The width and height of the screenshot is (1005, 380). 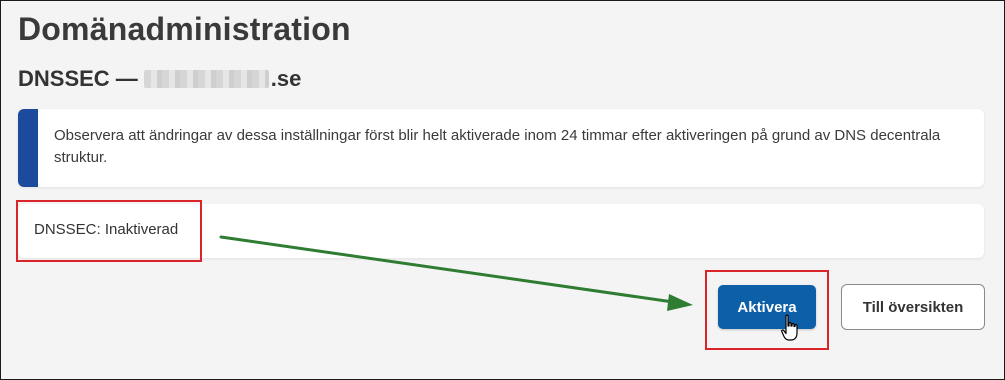 I want to click on activate-button: Aktivera, so click(x=767, y=307).